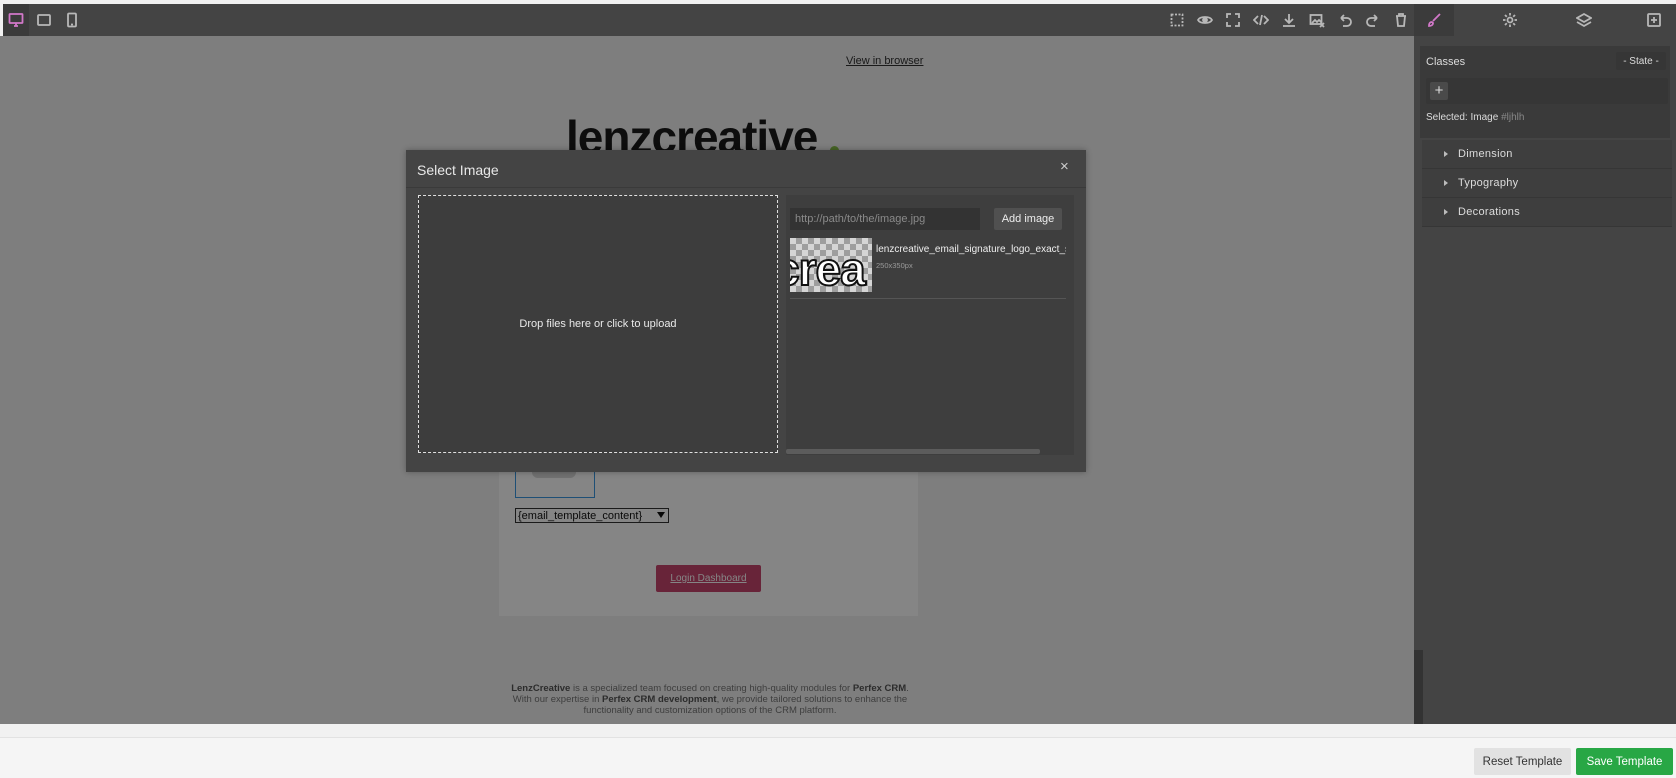 Image resolution: width=1676 pixels, height=778 pixels. Describe the element at coordinates (1233, 20) in the screenshot. I see `fullscreen-icon` at that location.